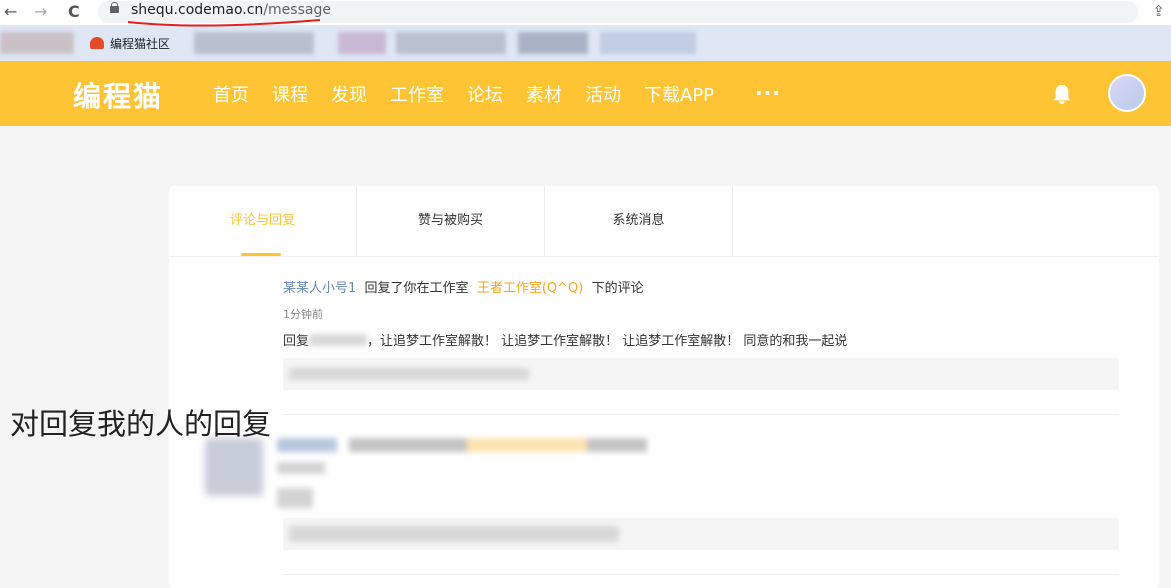 The image size is (1171, 588). I want to click on message-studio-link: 王者工作室(Q^Q), so click(530, 288).